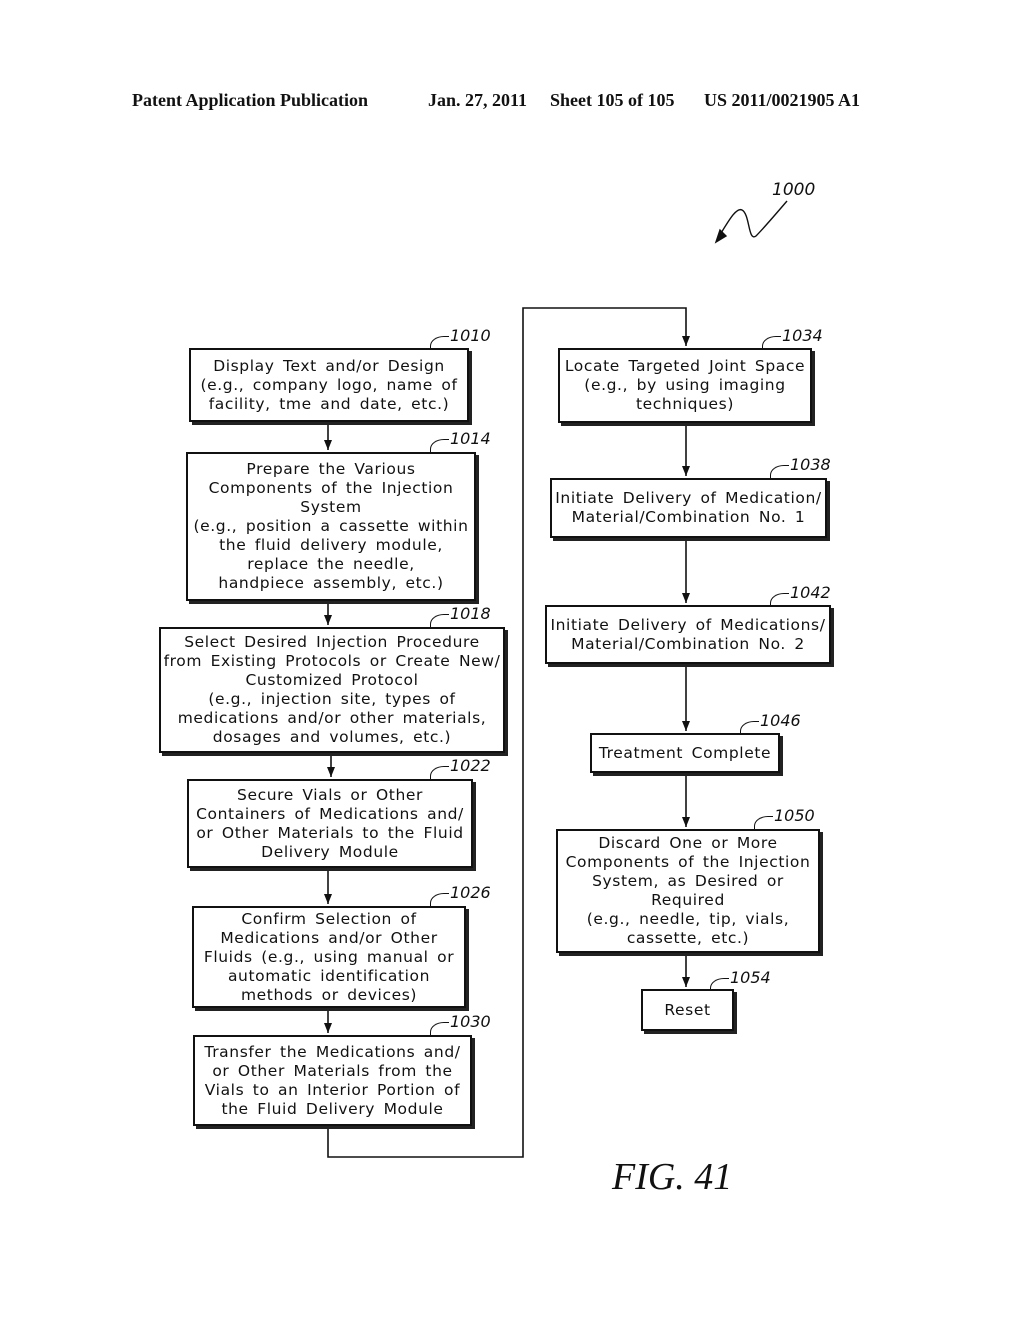  What do you see at coordinates (460, 337) in the screenshot?
I see `step-ref: 1010` at bounding box center [460, 337].